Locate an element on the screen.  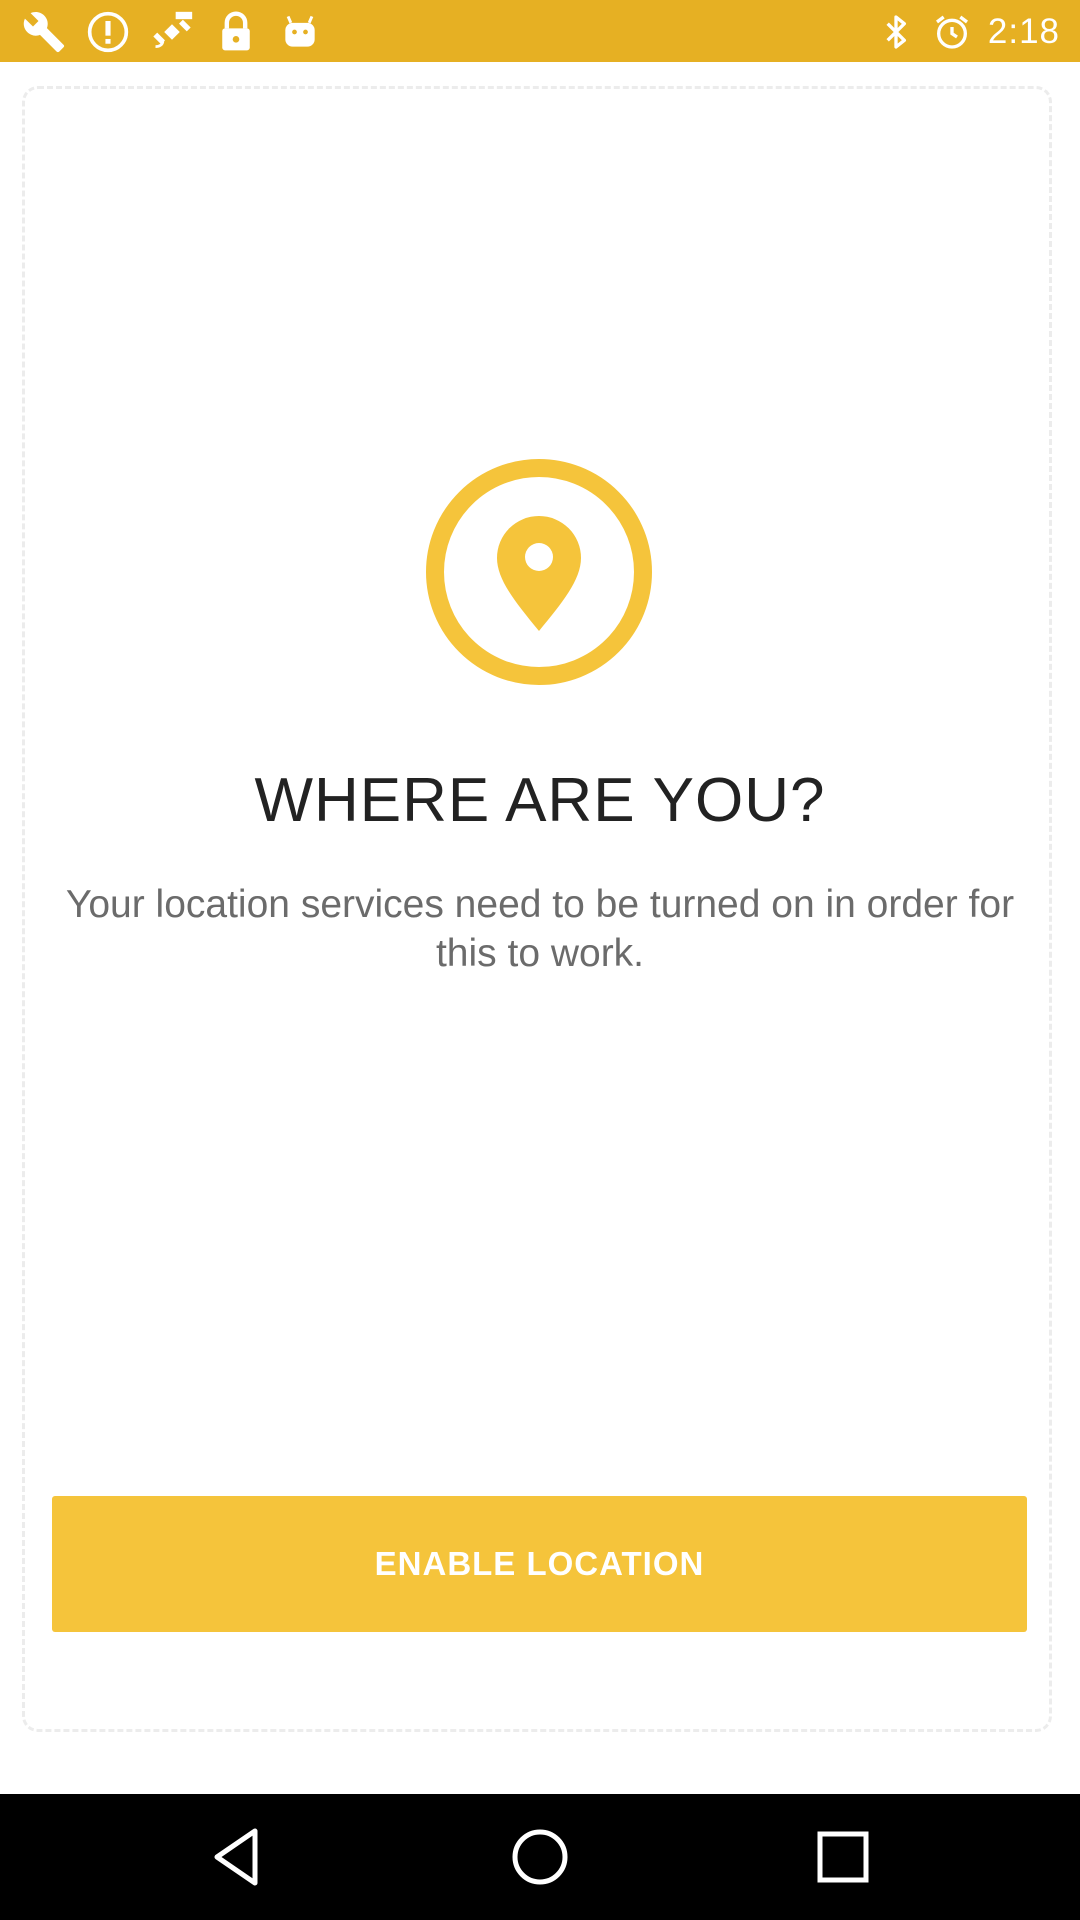
home-icon is located at coordinates (540, 1857).